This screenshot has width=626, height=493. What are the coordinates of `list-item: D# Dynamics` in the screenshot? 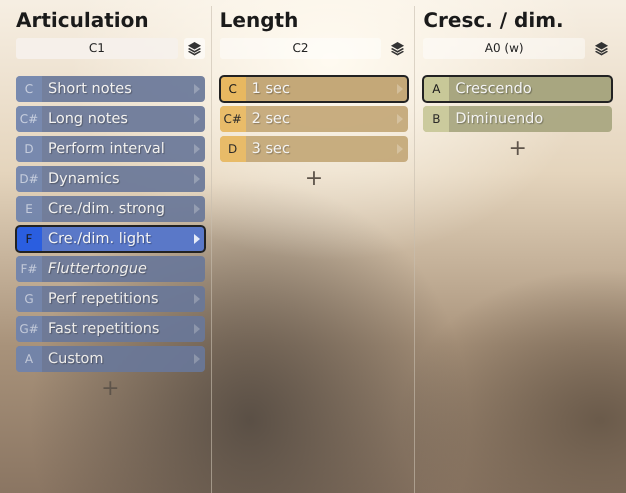 It's located at (110, 179).